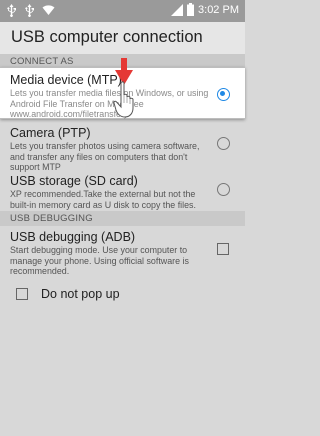 The width and height of the screenshot is (320, 436). Describe the element at coordinates (125, 102) in the screenshot. I see `tapping-hand-icon` at that location.